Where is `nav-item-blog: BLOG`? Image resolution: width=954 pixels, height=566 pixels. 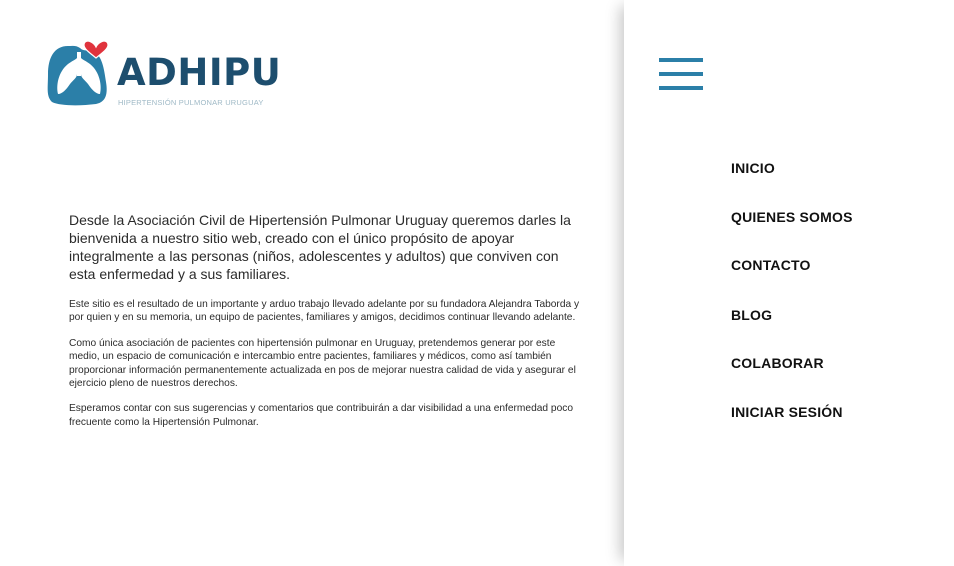
nav-item-blog: BLOG is located at coordinates (751, 315).